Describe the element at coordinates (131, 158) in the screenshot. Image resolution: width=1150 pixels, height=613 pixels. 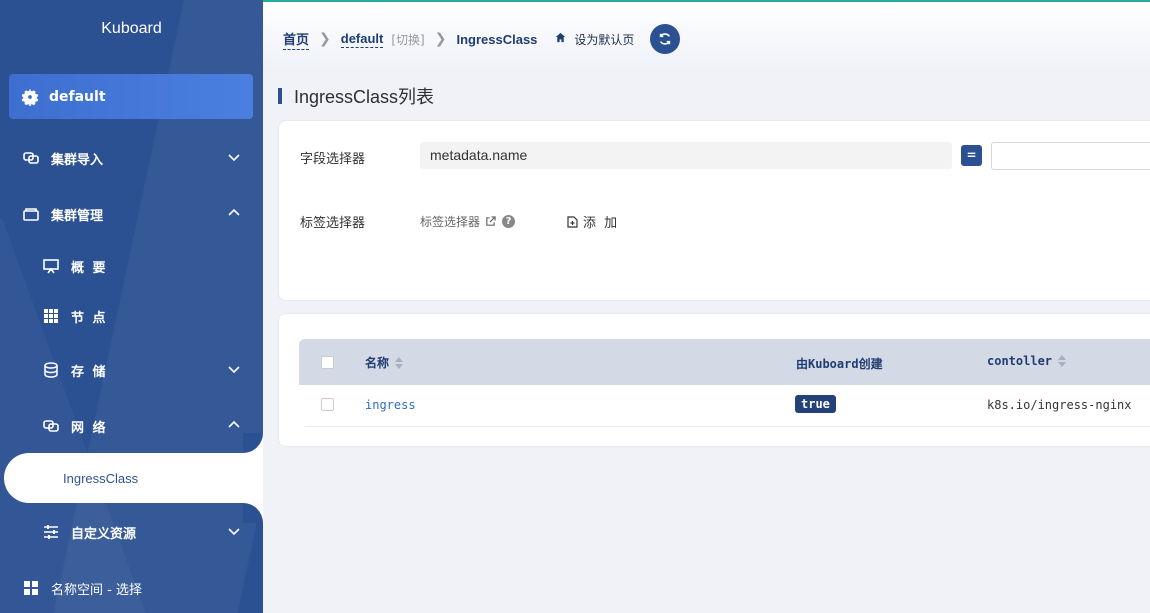
I see `sidebar-item-cluster-import: 集群导入` at that location.